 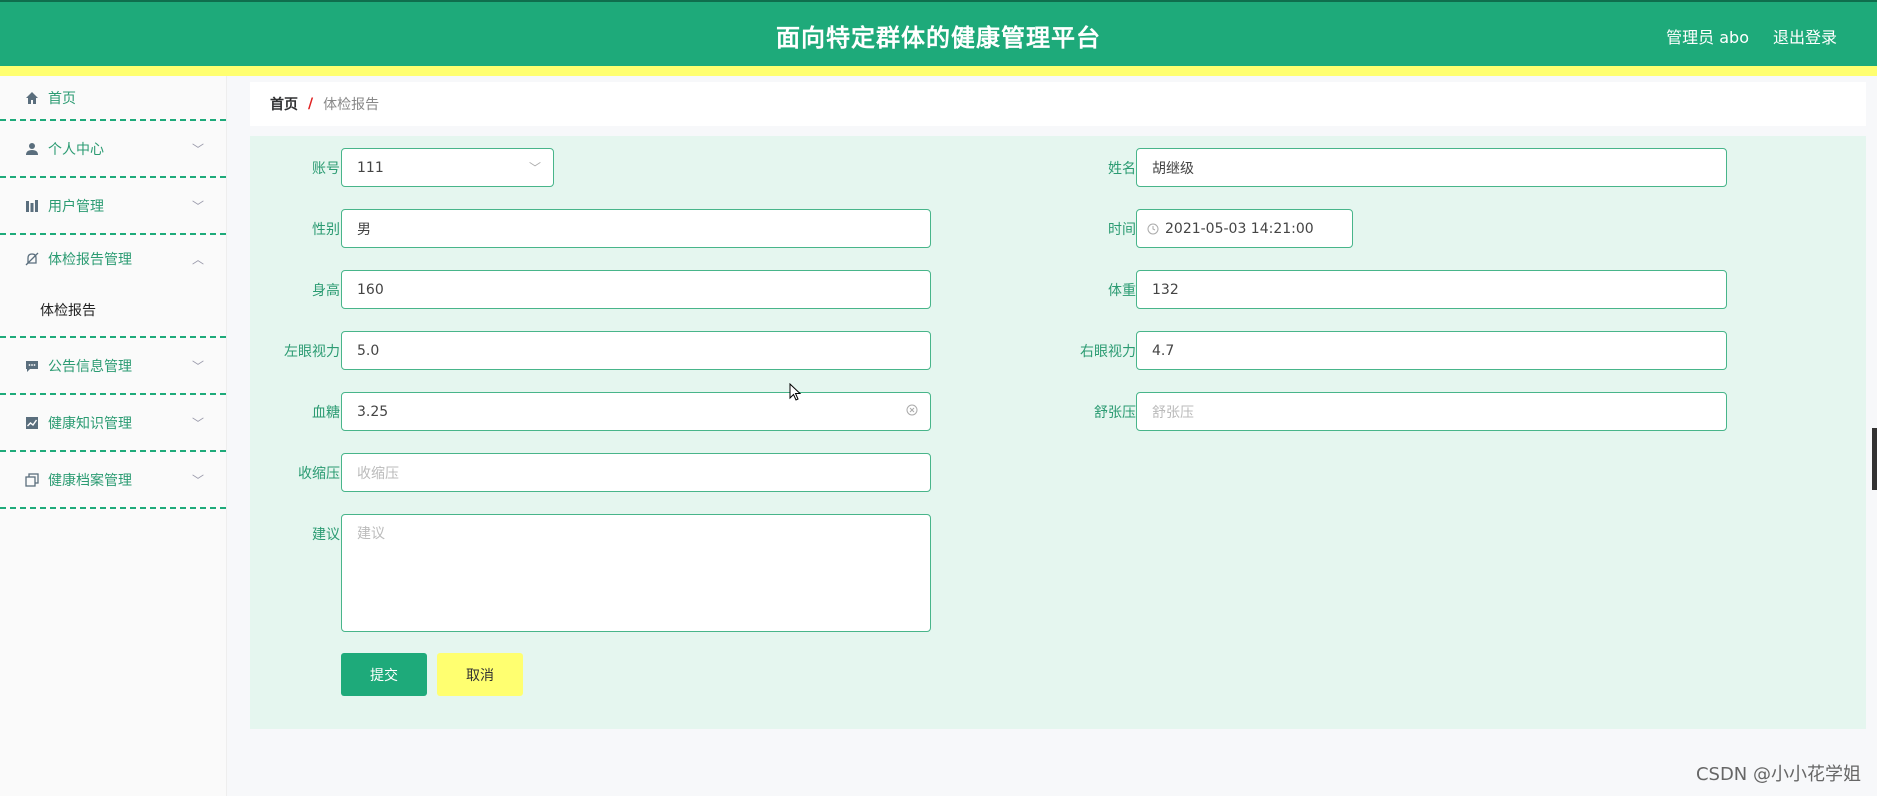 I want to click on sidebar-item-label: 用户管理, so click(x=76, y=206).